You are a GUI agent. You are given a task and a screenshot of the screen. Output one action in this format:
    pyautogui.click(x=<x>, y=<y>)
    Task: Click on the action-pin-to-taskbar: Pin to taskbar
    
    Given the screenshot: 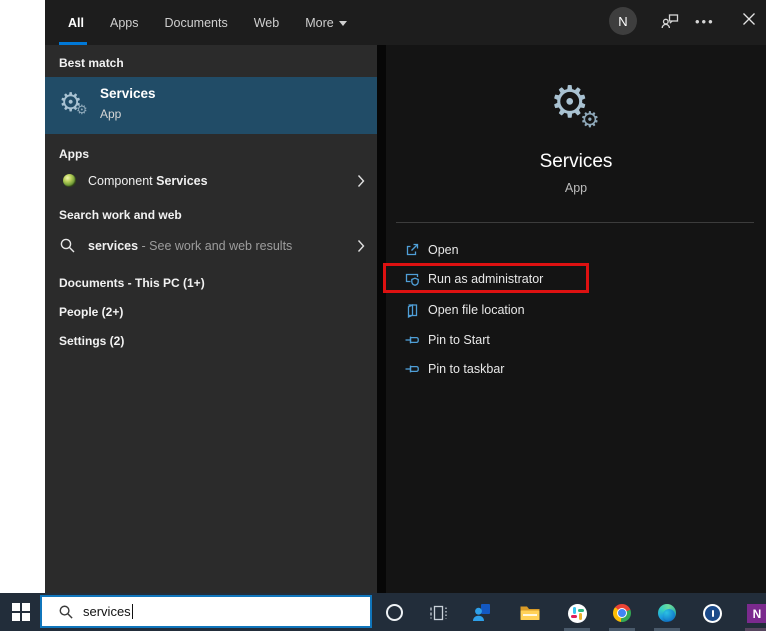 What is the action you would take?
    pyautogui.click(x=576, y=369)
    